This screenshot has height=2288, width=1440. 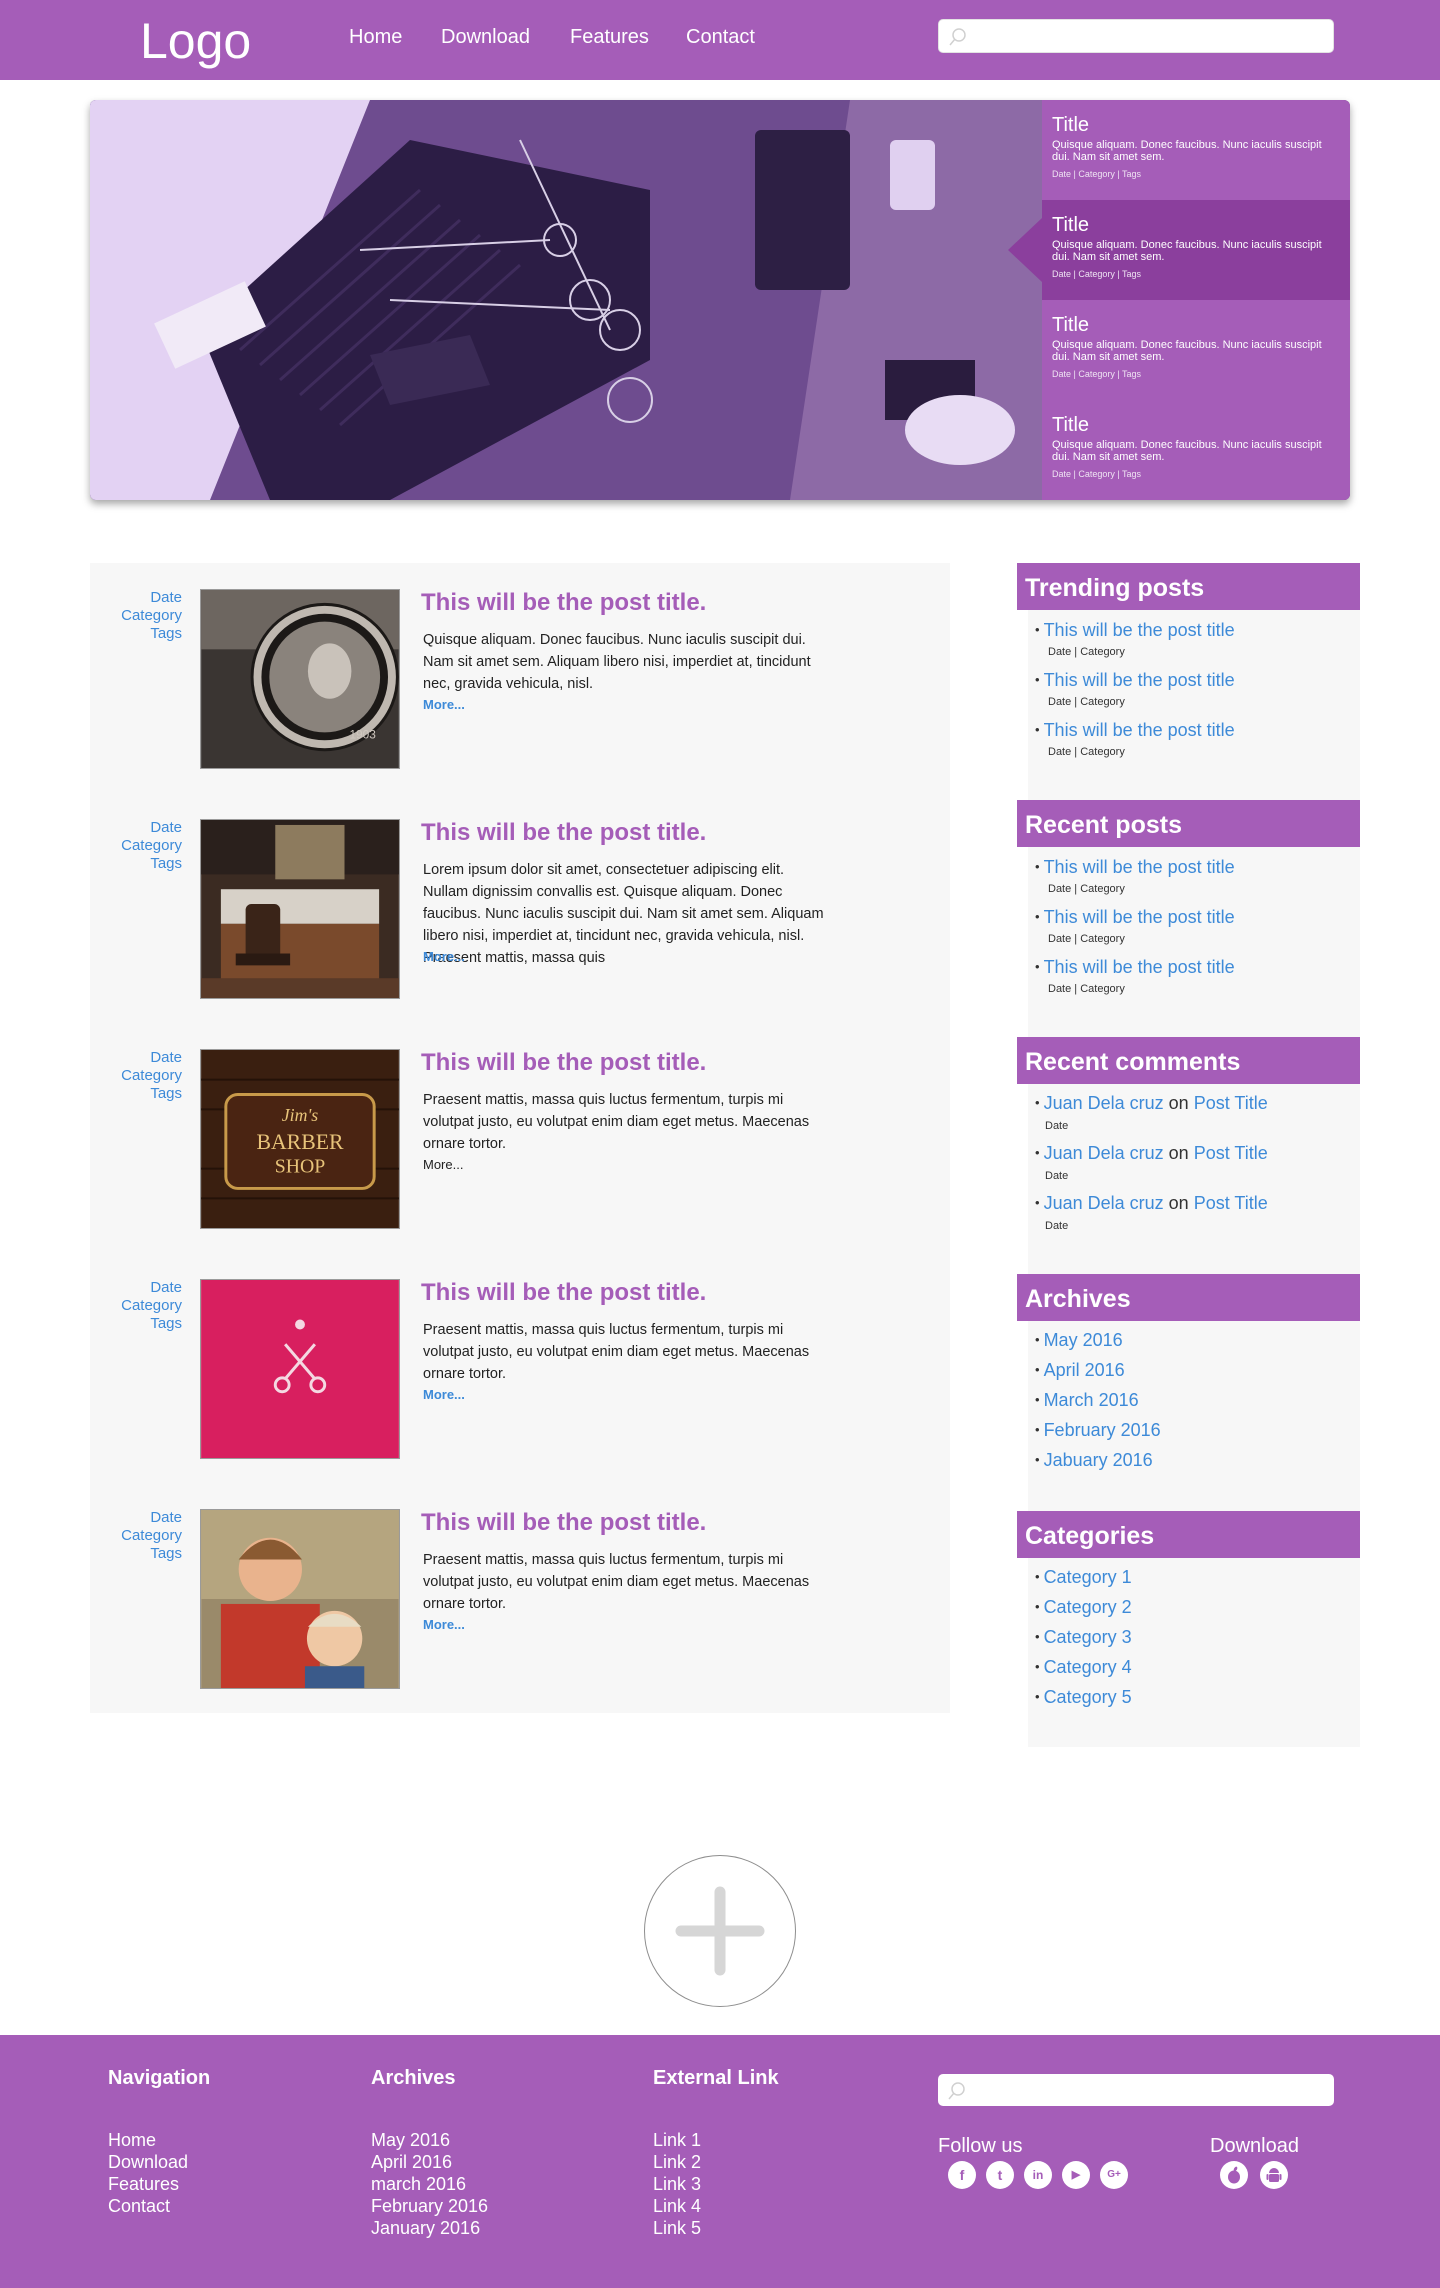 I want to click on twitter-icon: t, so click(x=1000, y=2175).